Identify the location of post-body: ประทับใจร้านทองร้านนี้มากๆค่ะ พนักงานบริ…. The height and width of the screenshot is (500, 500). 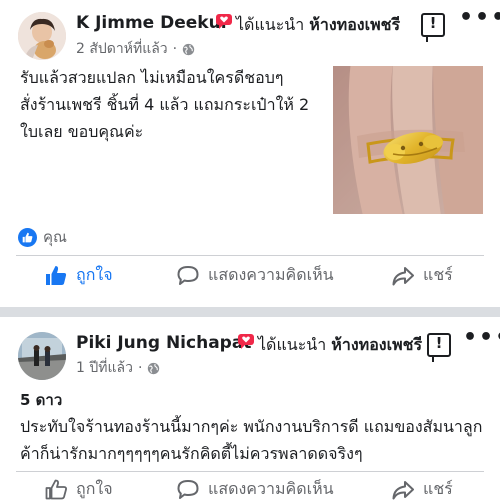
(255, 440).